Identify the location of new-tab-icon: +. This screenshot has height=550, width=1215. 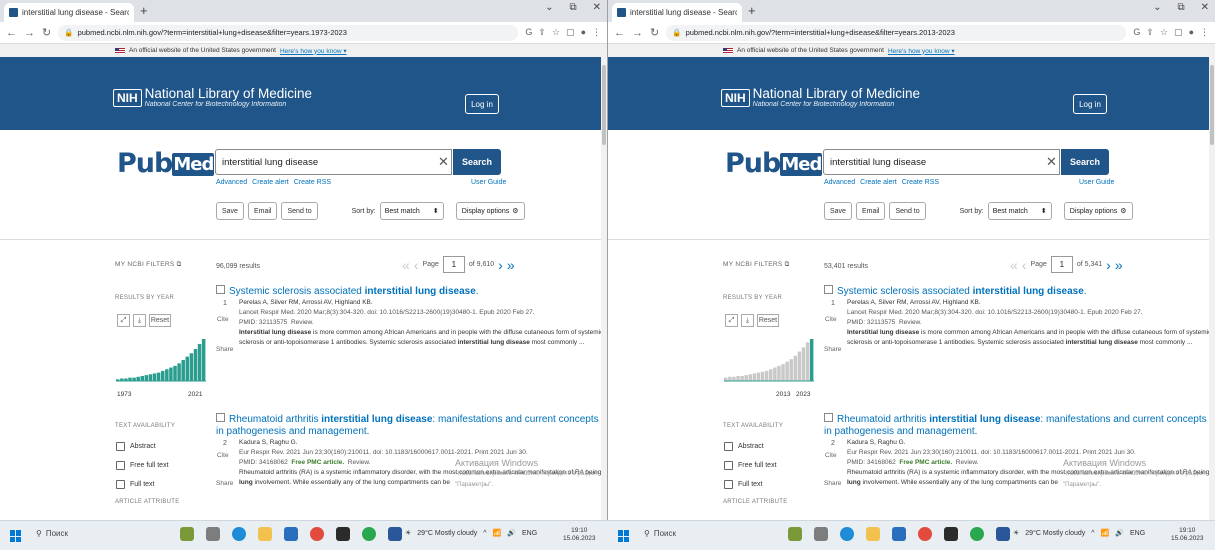
(144, 10).